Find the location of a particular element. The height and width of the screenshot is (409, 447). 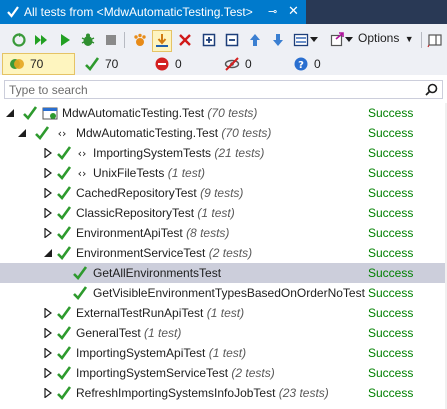

stop-icon is located at coordinates (111, 40).